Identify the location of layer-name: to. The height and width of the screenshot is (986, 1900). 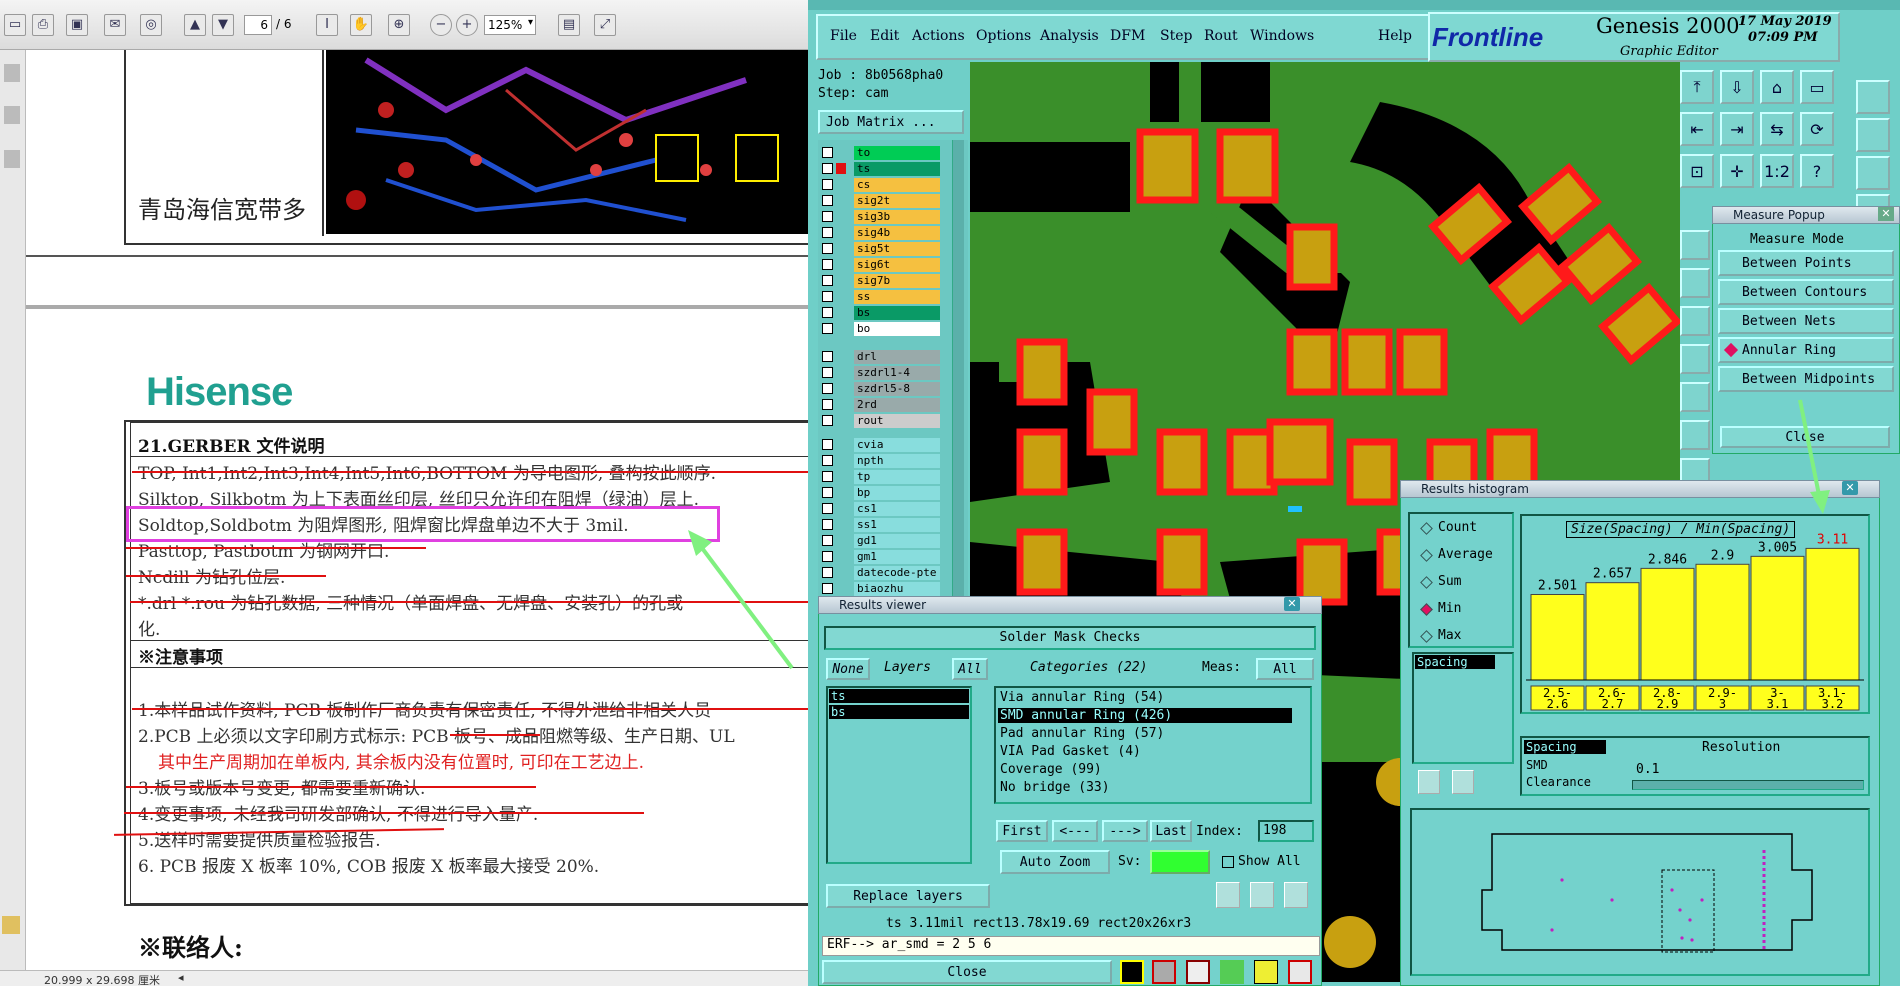
(897, 153).